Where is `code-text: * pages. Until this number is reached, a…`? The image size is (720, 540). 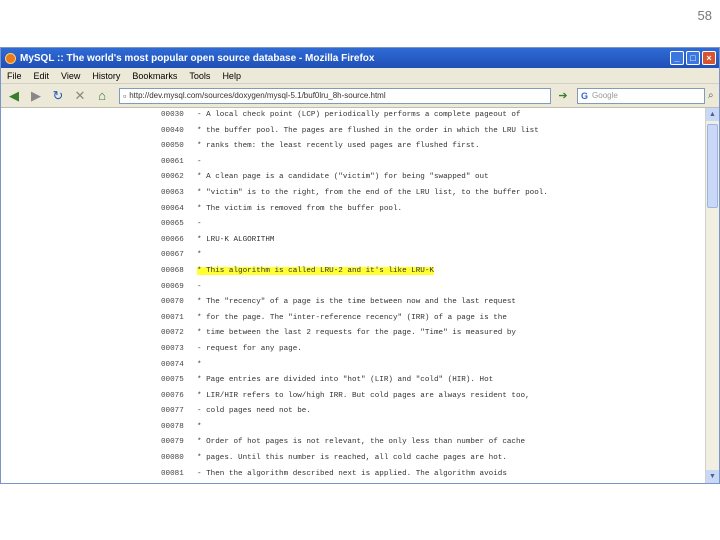 code-text: * pages. Until this number is reached, a… is located at coordinates (352, 458).